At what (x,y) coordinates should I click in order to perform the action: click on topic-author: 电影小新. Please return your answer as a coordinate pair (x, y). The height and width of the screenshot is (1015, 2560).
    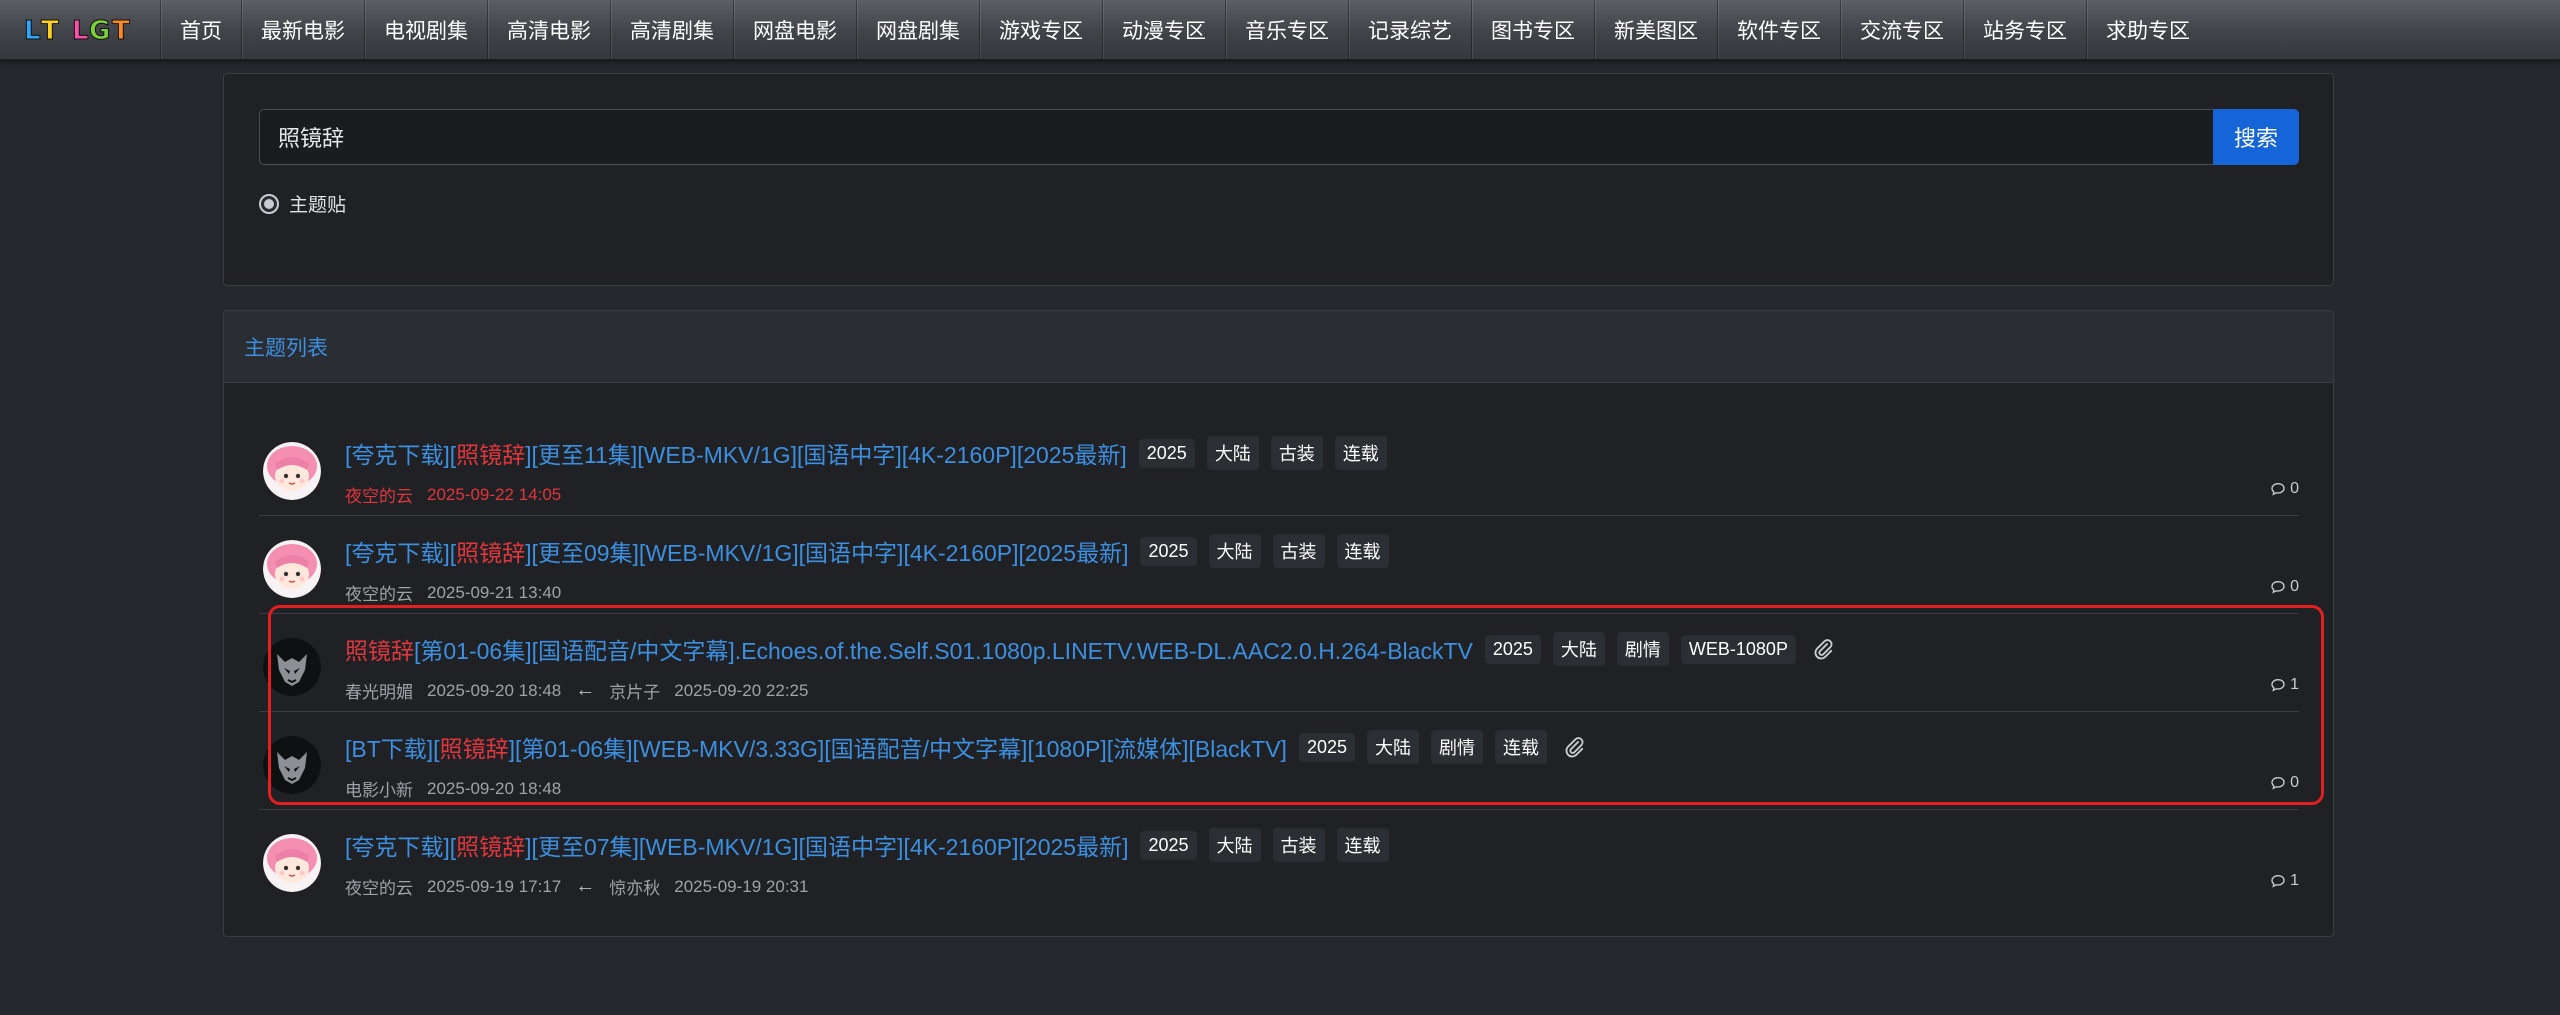
    Looking at the image, I should click on (379, 788).